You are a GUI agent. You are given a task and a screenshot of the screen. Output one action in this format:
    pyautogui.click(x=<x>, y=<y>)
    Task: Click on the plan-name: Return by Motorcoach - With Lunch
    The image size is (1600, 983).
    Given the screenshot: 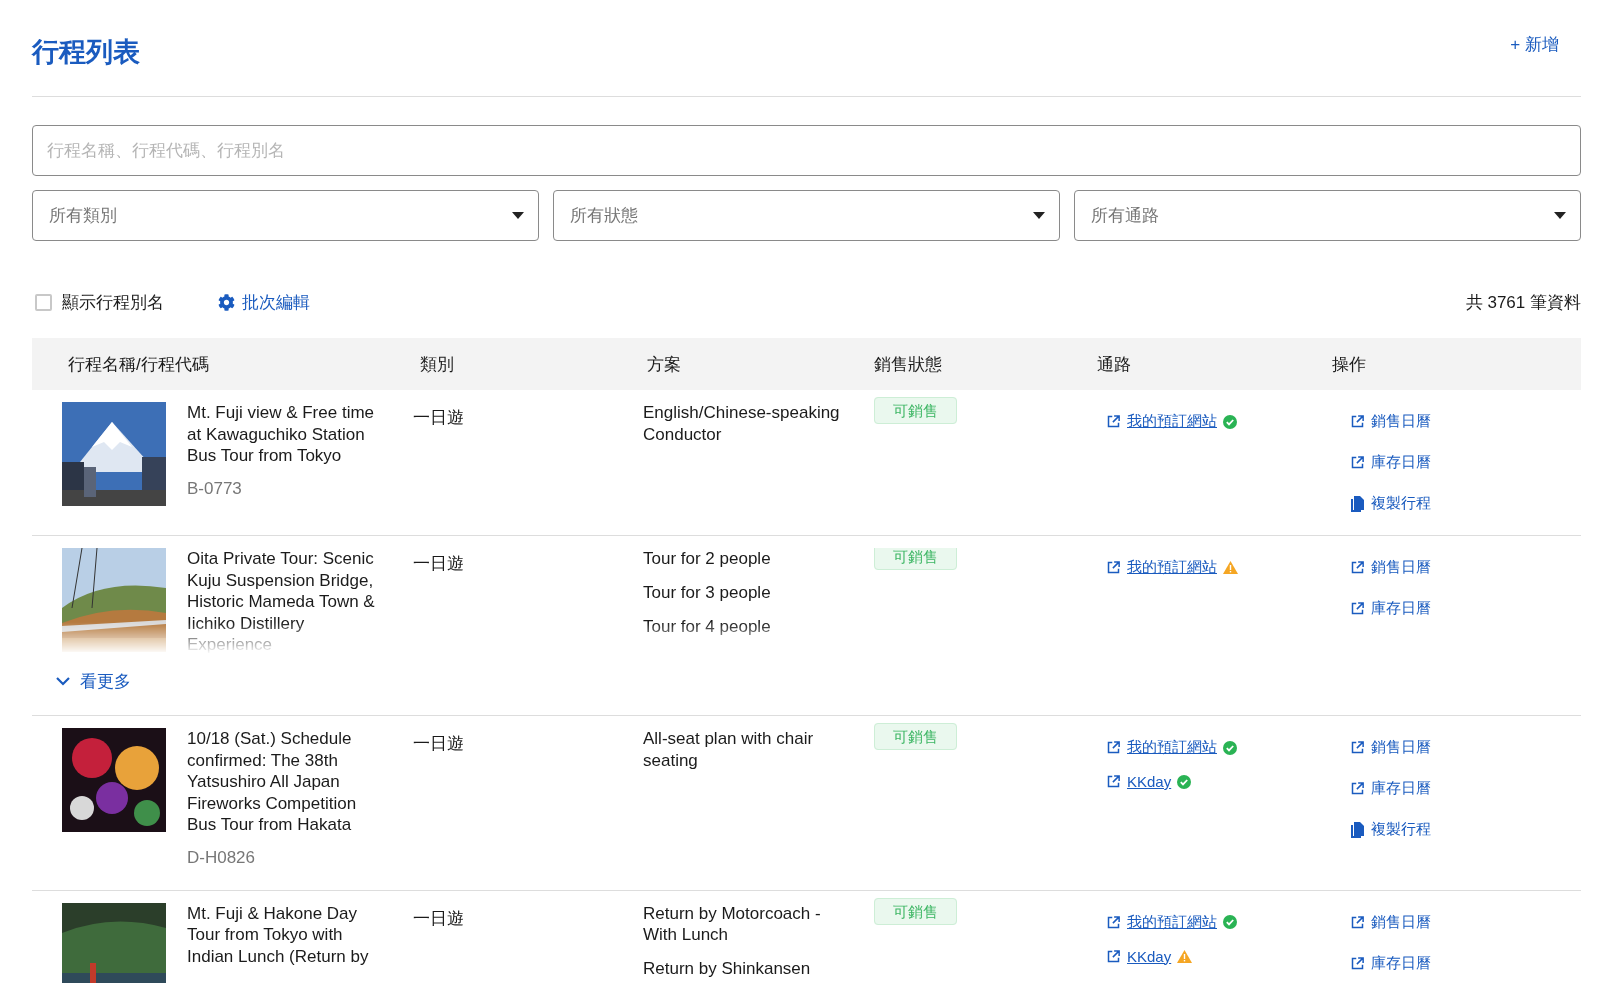 What is the action you would take?
    pyautogui.click(x=732, y=924)
    